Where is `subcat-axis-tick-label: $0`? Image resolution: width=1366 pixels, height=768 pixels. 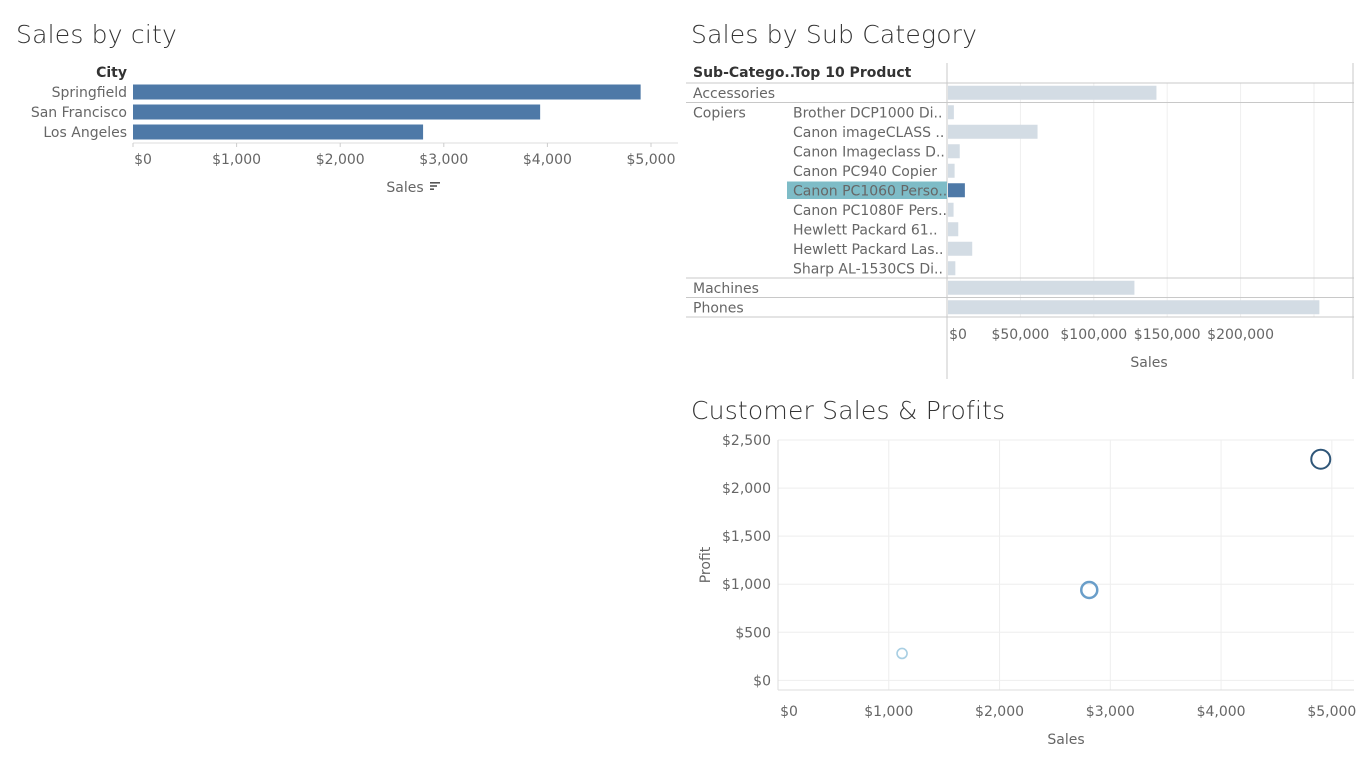 subcat-axis-tick-label: $0 is located at coordinates (958, 335).